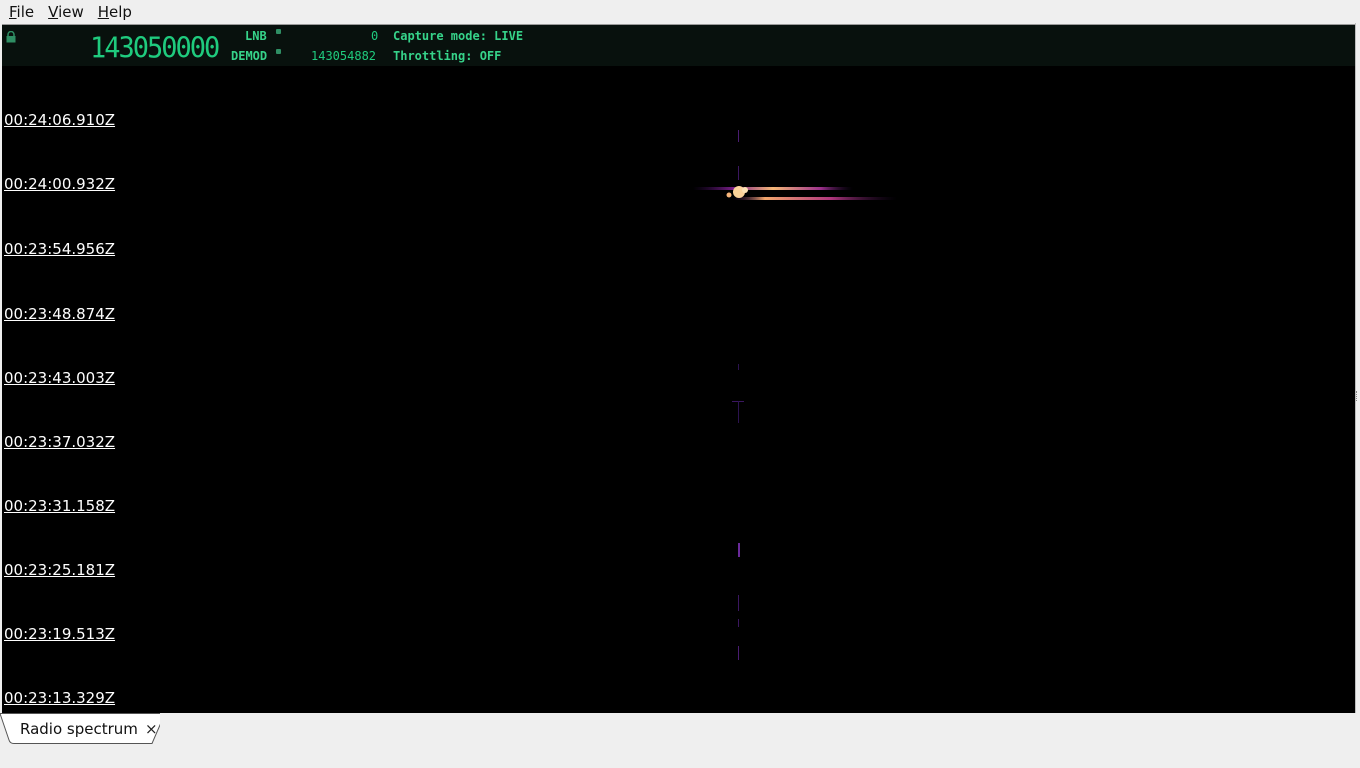  I want to click on frequency-display: 143050000, so click(155, 48).